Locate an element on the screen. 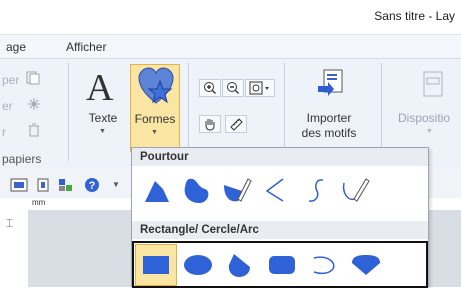 Image resolution: width=461 pixels, height=288 pixels. arc-icon is located at coordinates (324, 265).